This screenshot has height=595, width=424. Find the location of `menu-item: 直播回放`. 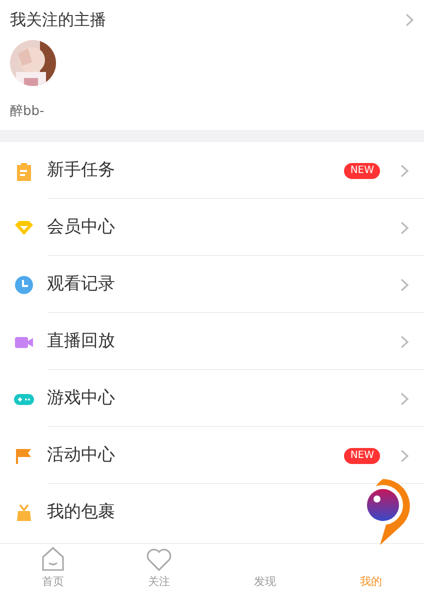

menu-item: 直播回放 is located at coordinates (81, 341).